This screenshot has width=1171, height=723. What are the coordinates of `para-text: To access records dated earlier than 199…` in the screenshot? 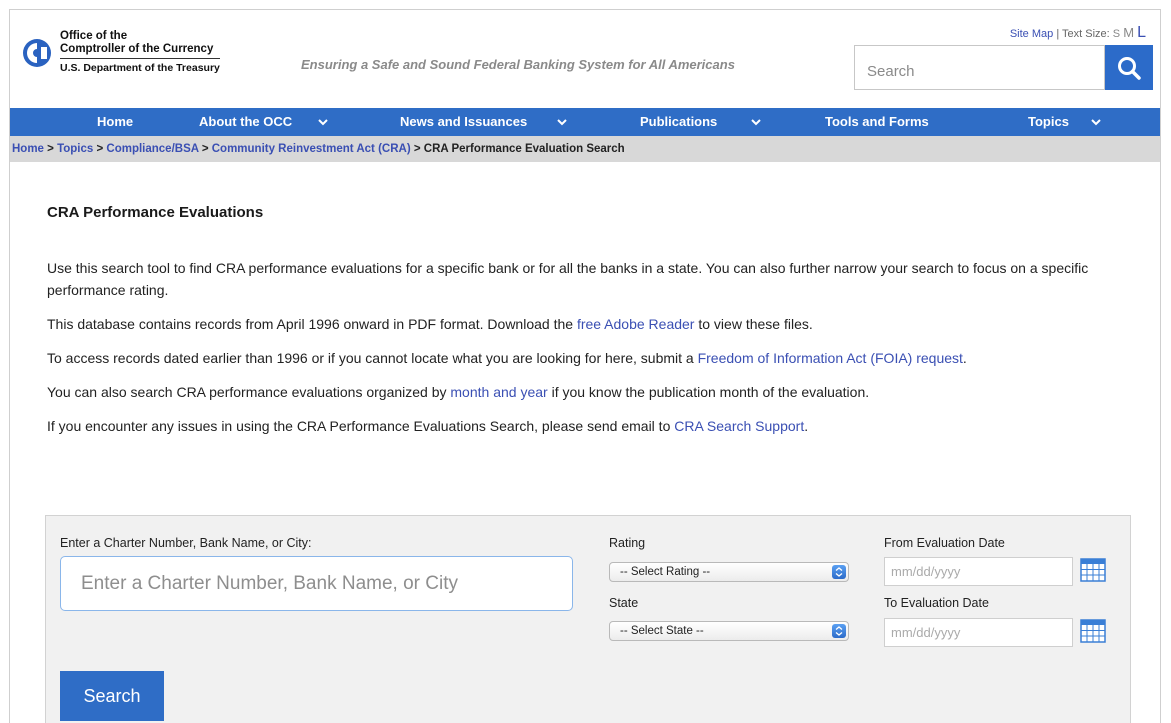 It's located at (372, 358).